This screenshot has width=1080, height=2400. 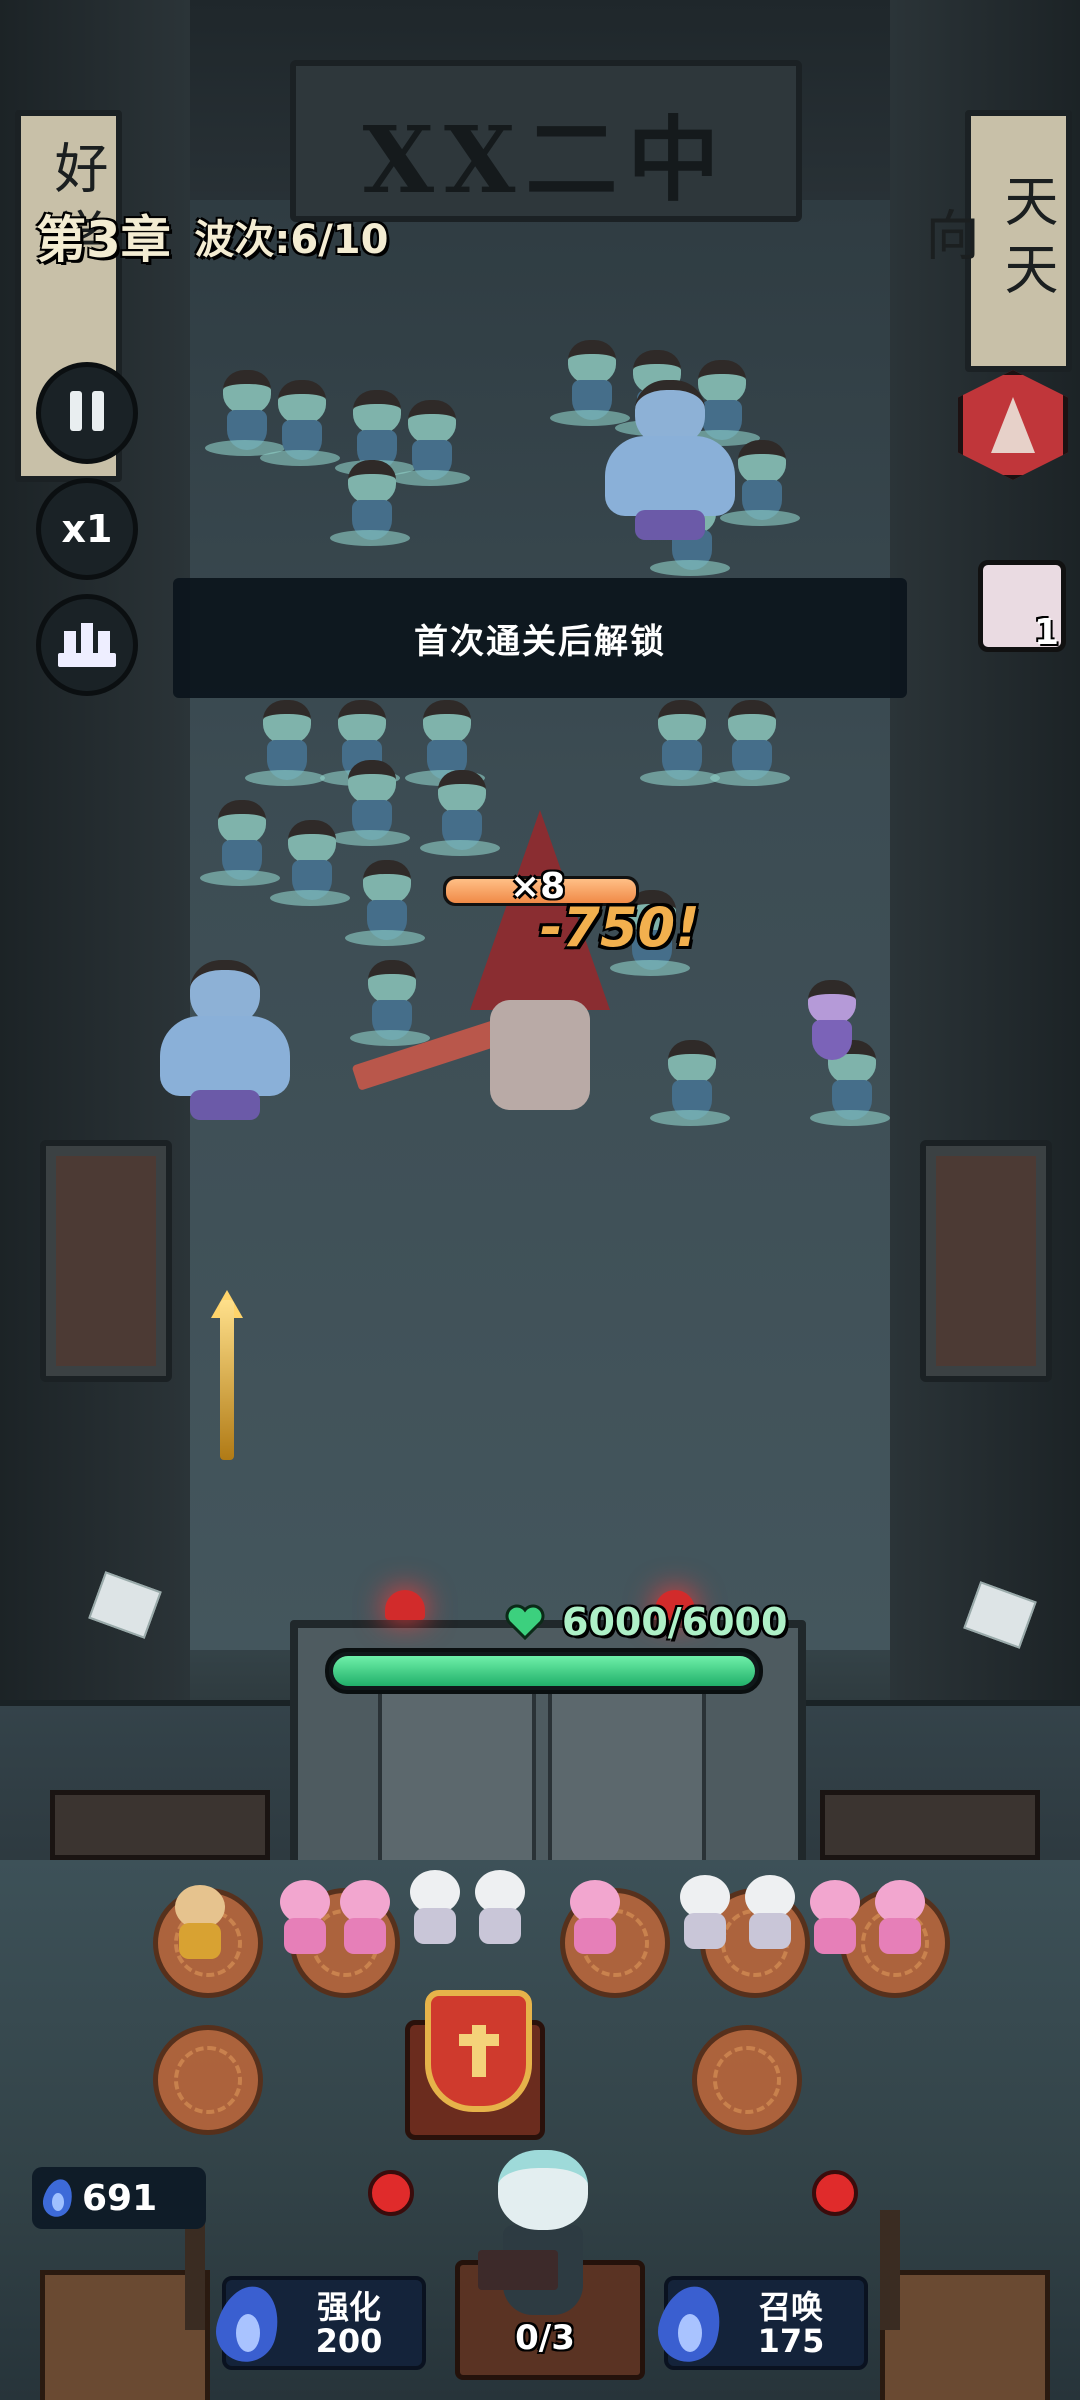 What do you see at coordinates (545, 2338) in the screenshot?
I see `unit-capacity: 0/3` at bounding box center [545, 2338].